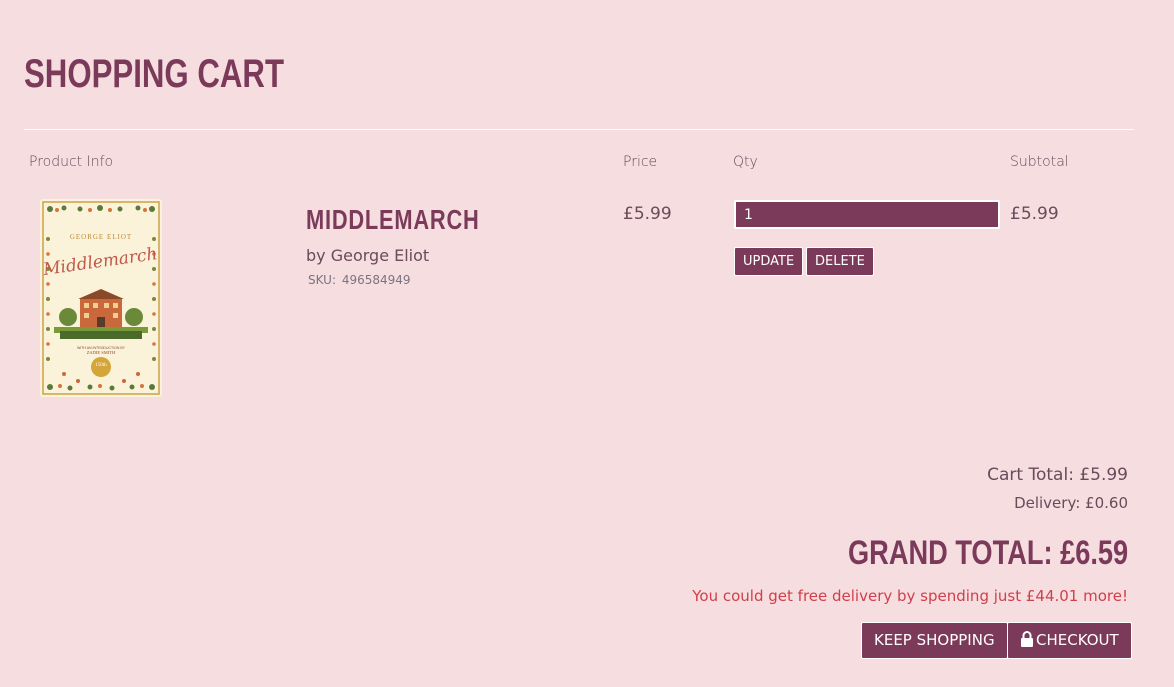 The width and height of the screenshot is (1174, 687). What do you see at coordinates (647, 214) in the screenshot?
I see `item-price: £5.99` at bounding box center [647, 214].